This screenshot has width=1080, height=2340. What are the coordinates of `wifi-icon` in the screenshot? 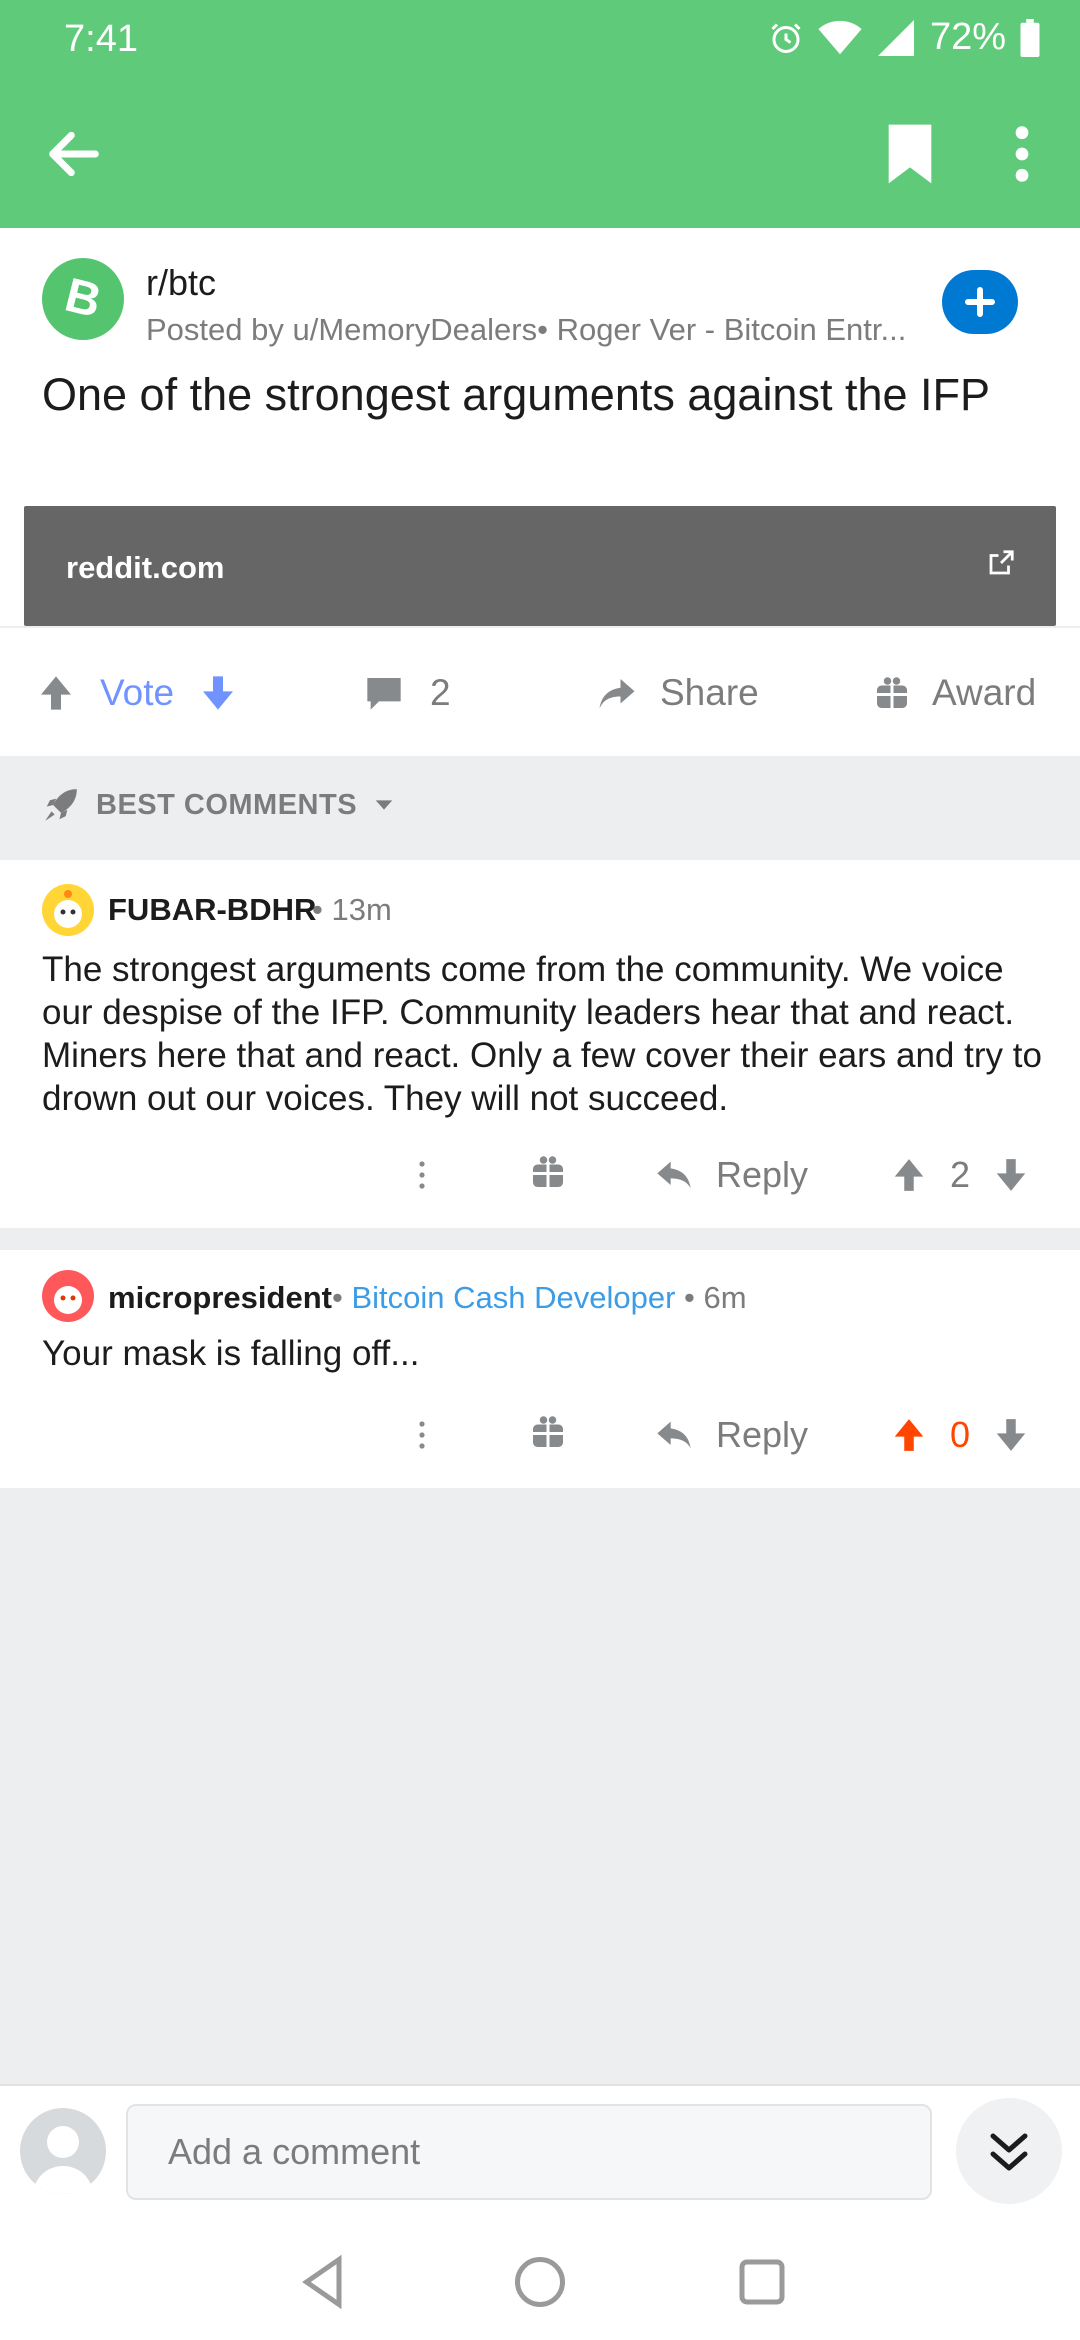 It's located at (840, 37).